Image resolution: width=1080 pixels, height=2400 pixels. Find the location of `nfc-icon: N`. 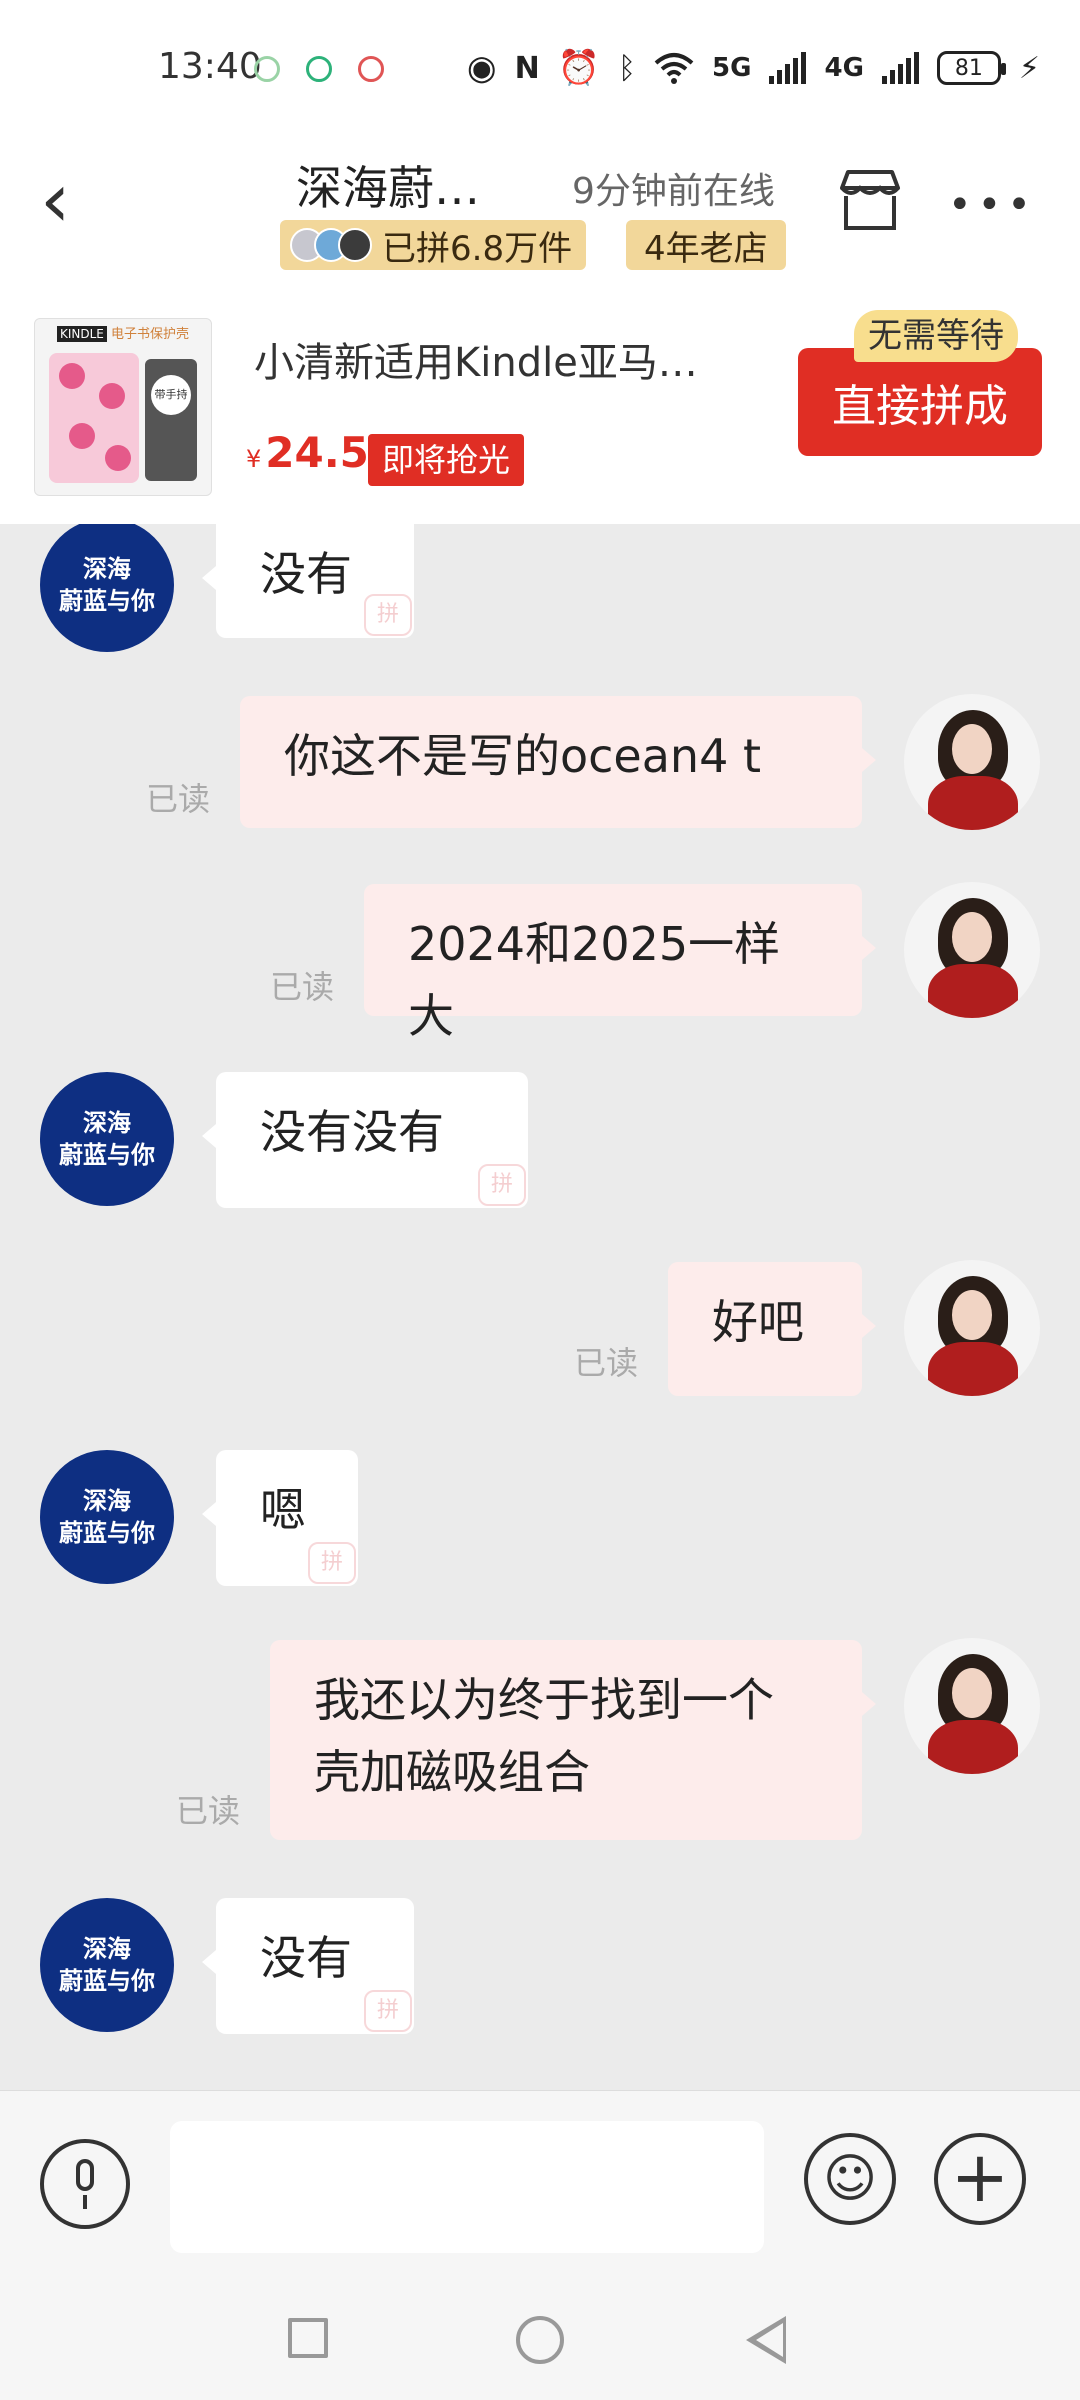

nfc-icon: N is located at coordinates (527, 68).